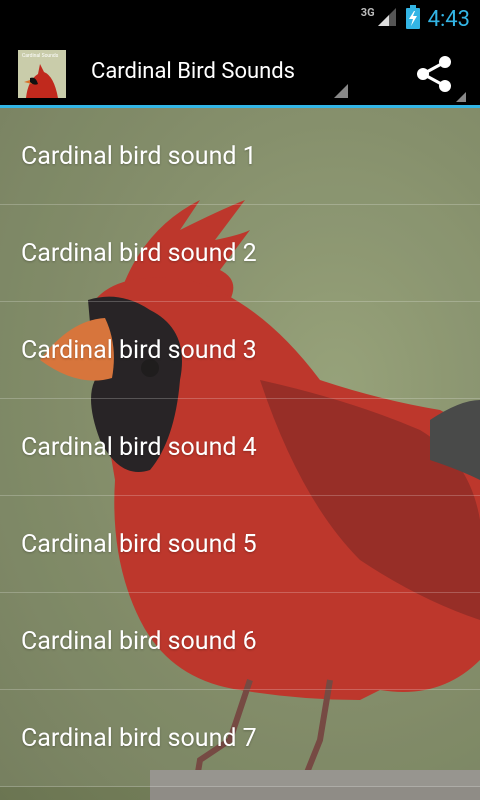 This screenshot has width=480, height=800. I want to click on list-item: Cardinal bird sound 3, so click(240, 350).